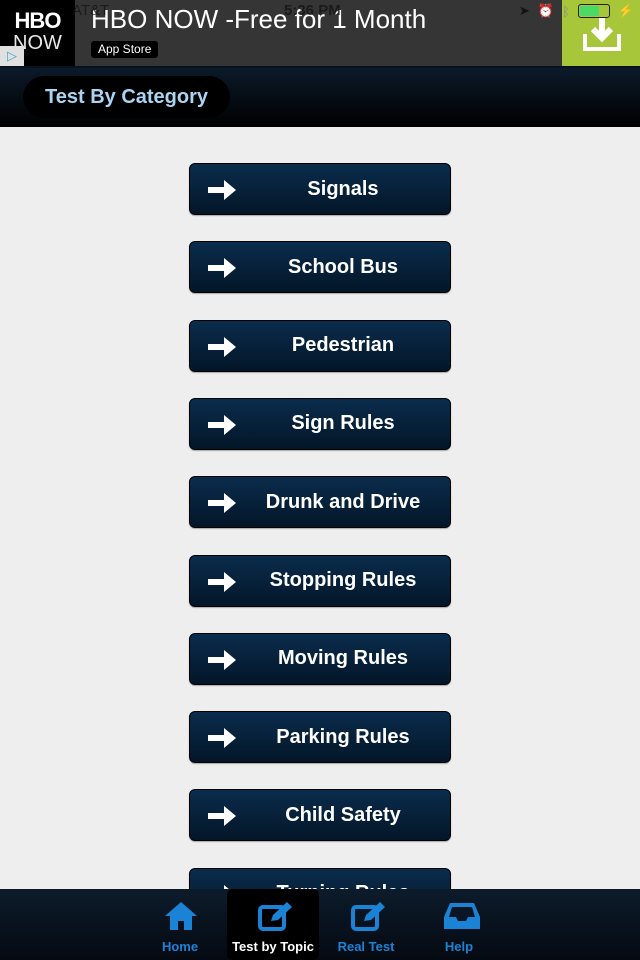 The height and width of the screenshot is (960, 640). What do you see at coordinates (343, 736) in the screenshot?
I see `category-label: Parking Rules` at bounding box center [343, 736].